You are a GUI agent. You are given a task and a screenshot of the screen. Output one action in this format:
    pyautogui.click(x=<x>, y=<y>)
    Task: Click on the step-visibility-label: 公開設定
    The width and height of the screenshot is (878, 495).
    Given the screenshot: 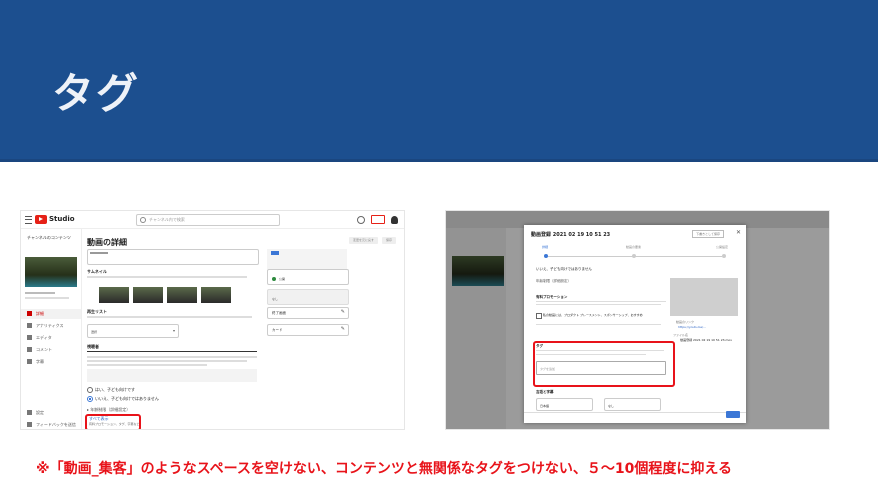 What is the action you would take?
    pyautogui.click(x=721, y=247)
    